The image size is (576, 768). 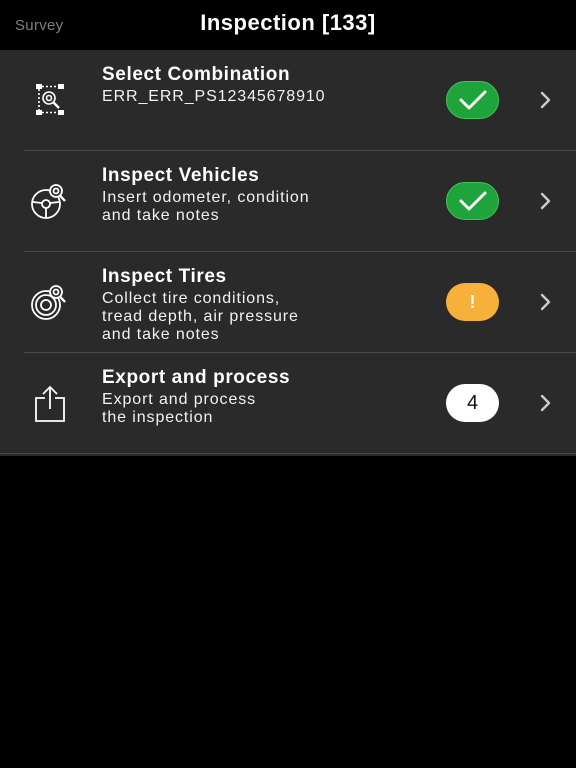 I want to click on row-title: Select Combination, so click(x=196, y=74).